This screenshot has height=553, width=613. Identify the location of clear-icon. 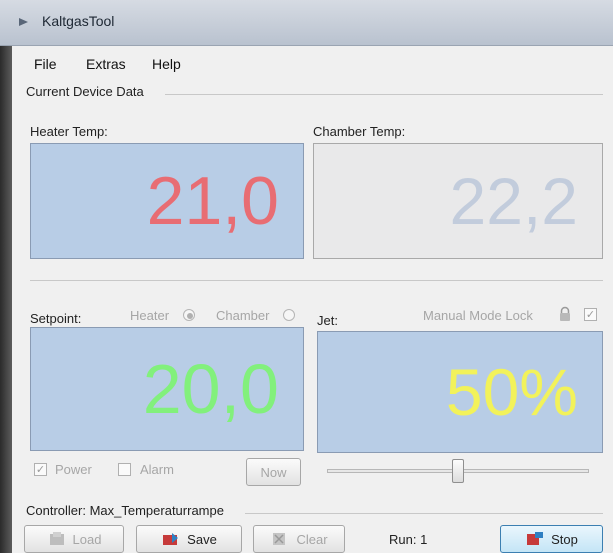
(280, 539).